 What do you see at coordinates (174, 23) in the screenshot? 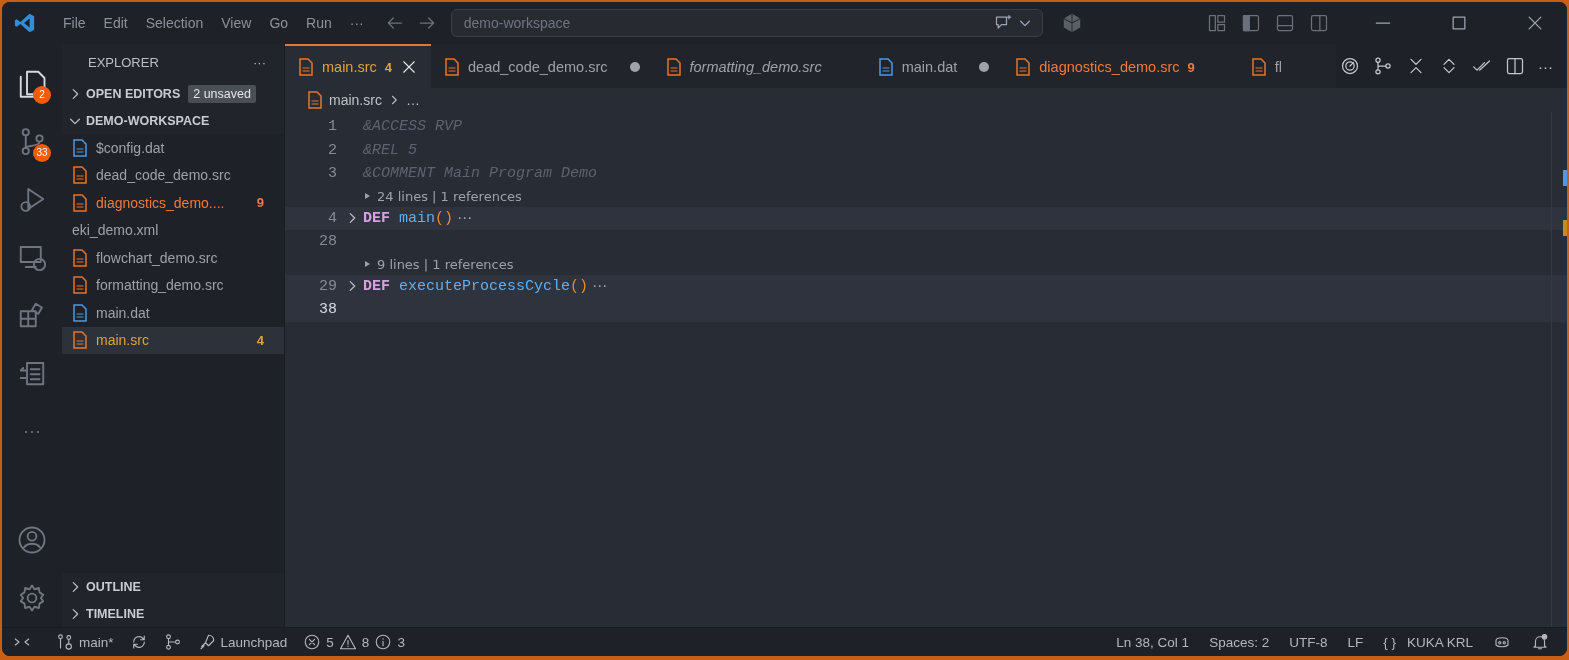
I see `menu-item: Selection` at bounding box center [174, 23].